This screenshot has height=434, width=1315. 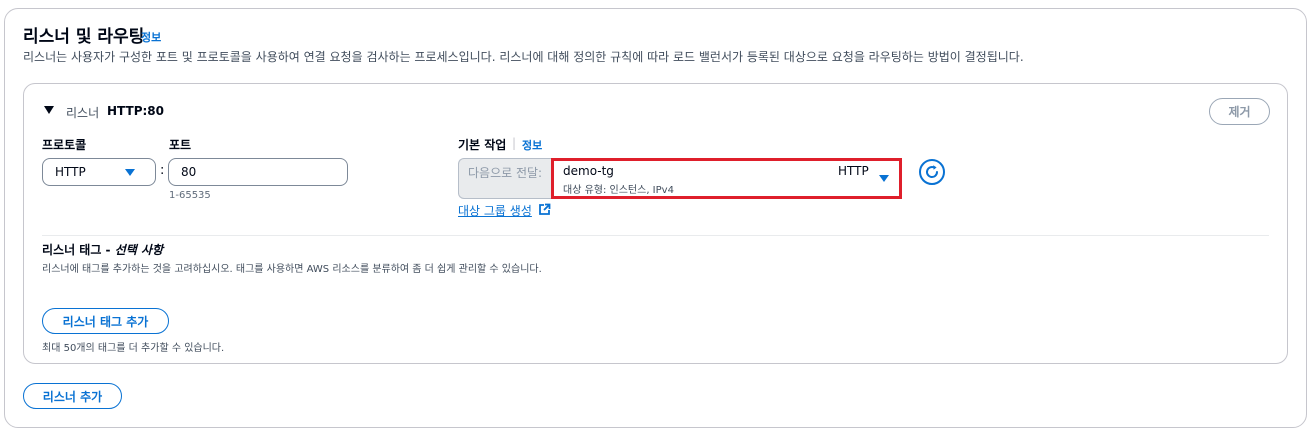 I want to click on protocol-value: HTTP, so click(x=70, y=172).